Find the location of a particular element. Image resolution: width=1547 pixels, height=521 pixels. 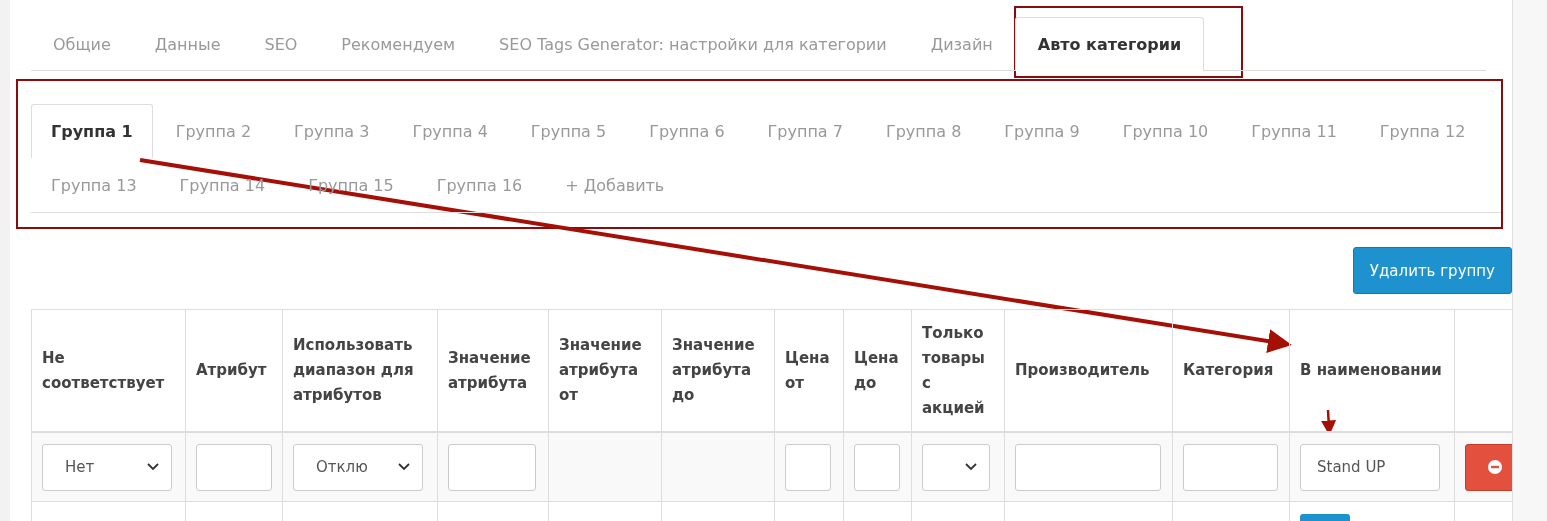

column-header: Не соответствует is located at coordinates (103, 370).